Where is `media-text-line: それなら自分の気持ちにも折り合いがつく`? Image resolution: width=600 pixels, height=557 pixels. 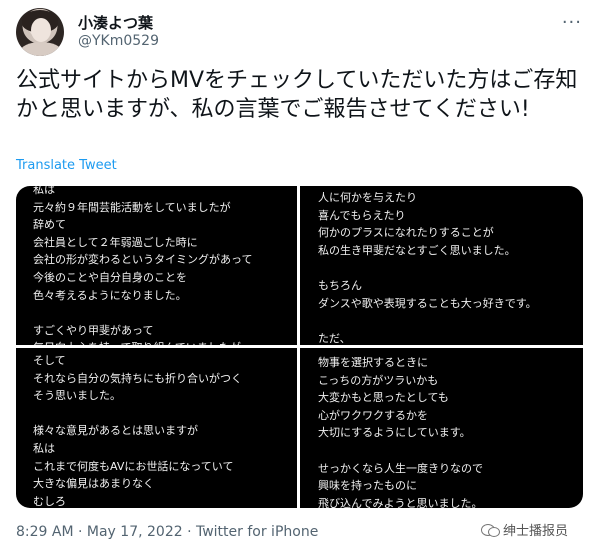
media-text-line: それなら自分の気持ちにも折り合いがつく is located at coordinates (137, 378).